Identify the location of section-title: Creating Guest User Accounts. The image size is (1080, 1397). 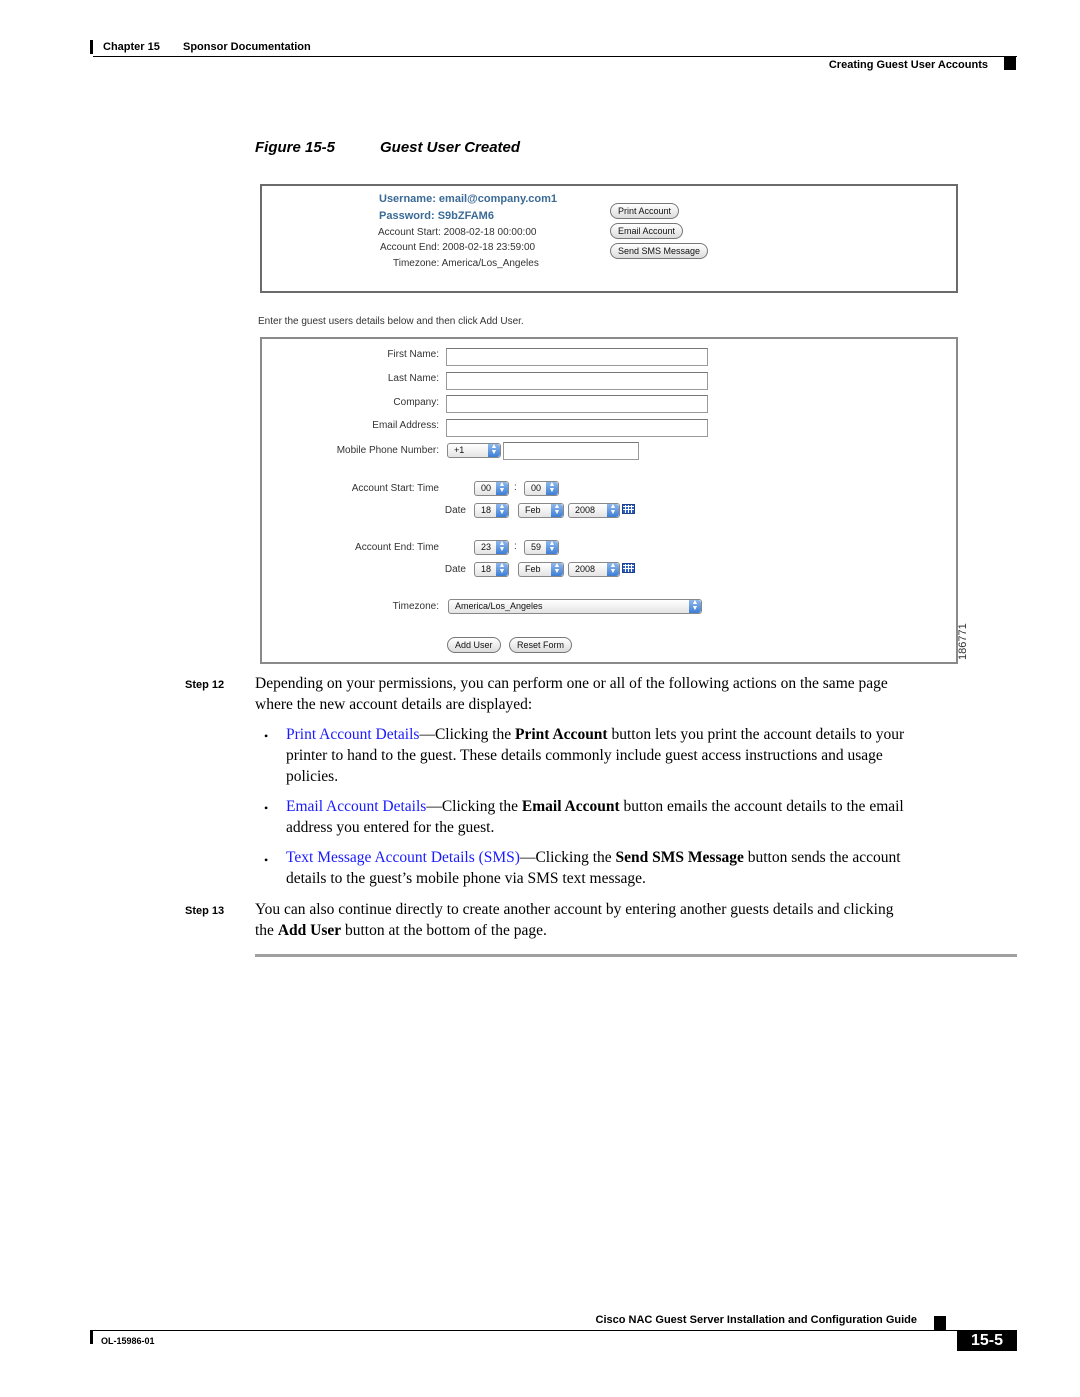
(908, 65).